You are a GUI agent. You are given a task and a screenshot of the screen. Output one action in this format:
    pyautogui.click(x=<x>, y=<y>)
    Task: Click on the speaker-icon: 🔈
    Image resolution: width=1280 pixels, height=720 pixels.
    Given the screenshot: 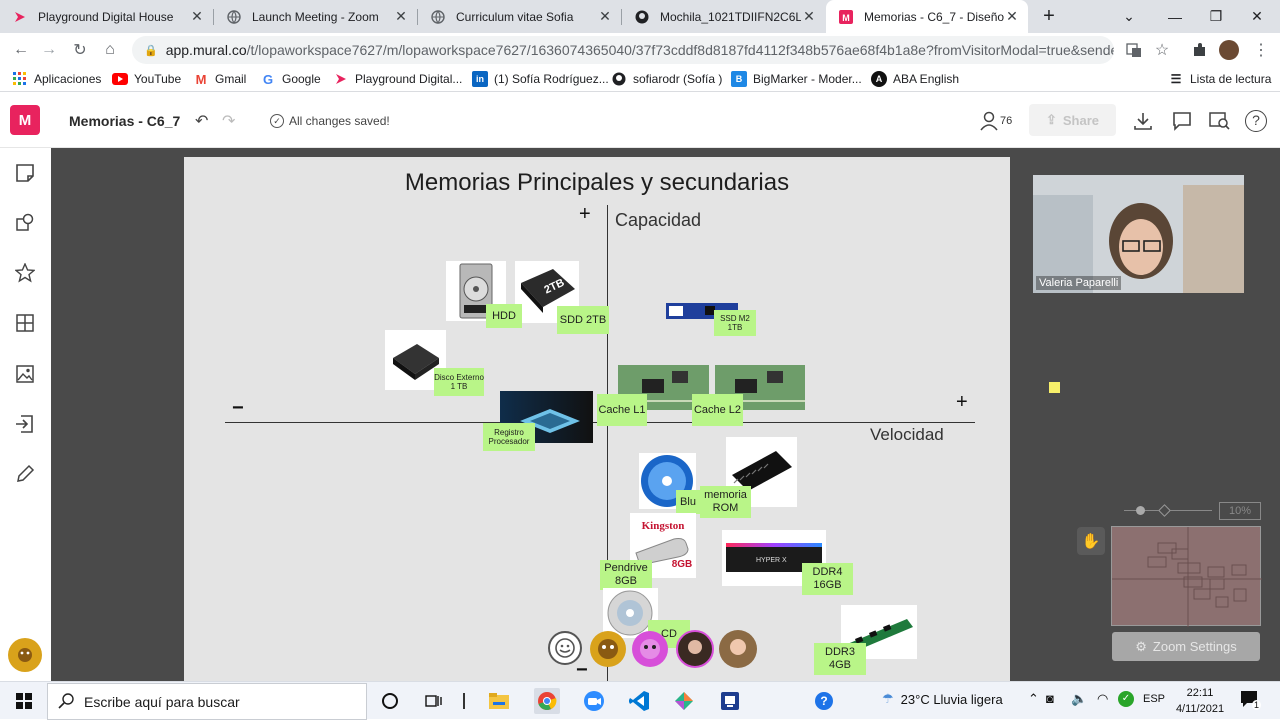 What is the action you would take?
    pyautogui.click(x=1079, y=699)
    